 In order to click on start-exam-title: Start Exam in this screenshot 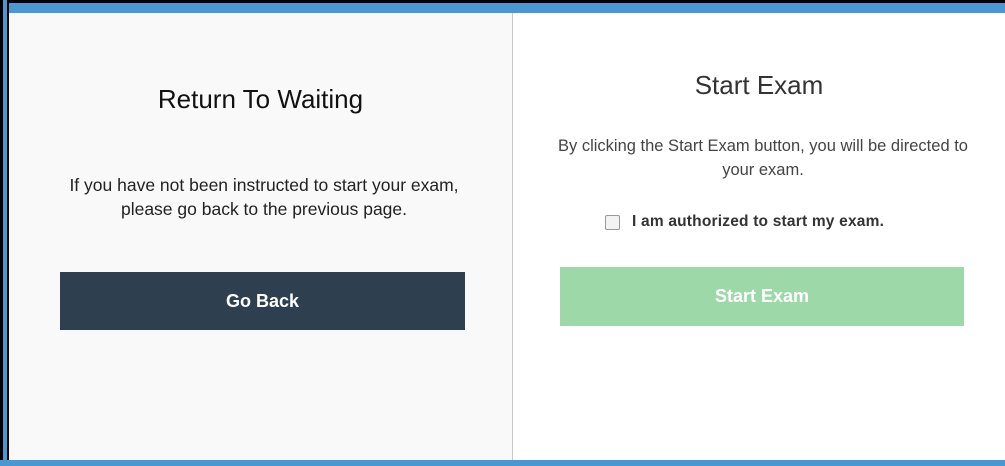, I will do `click(759, 85)`.